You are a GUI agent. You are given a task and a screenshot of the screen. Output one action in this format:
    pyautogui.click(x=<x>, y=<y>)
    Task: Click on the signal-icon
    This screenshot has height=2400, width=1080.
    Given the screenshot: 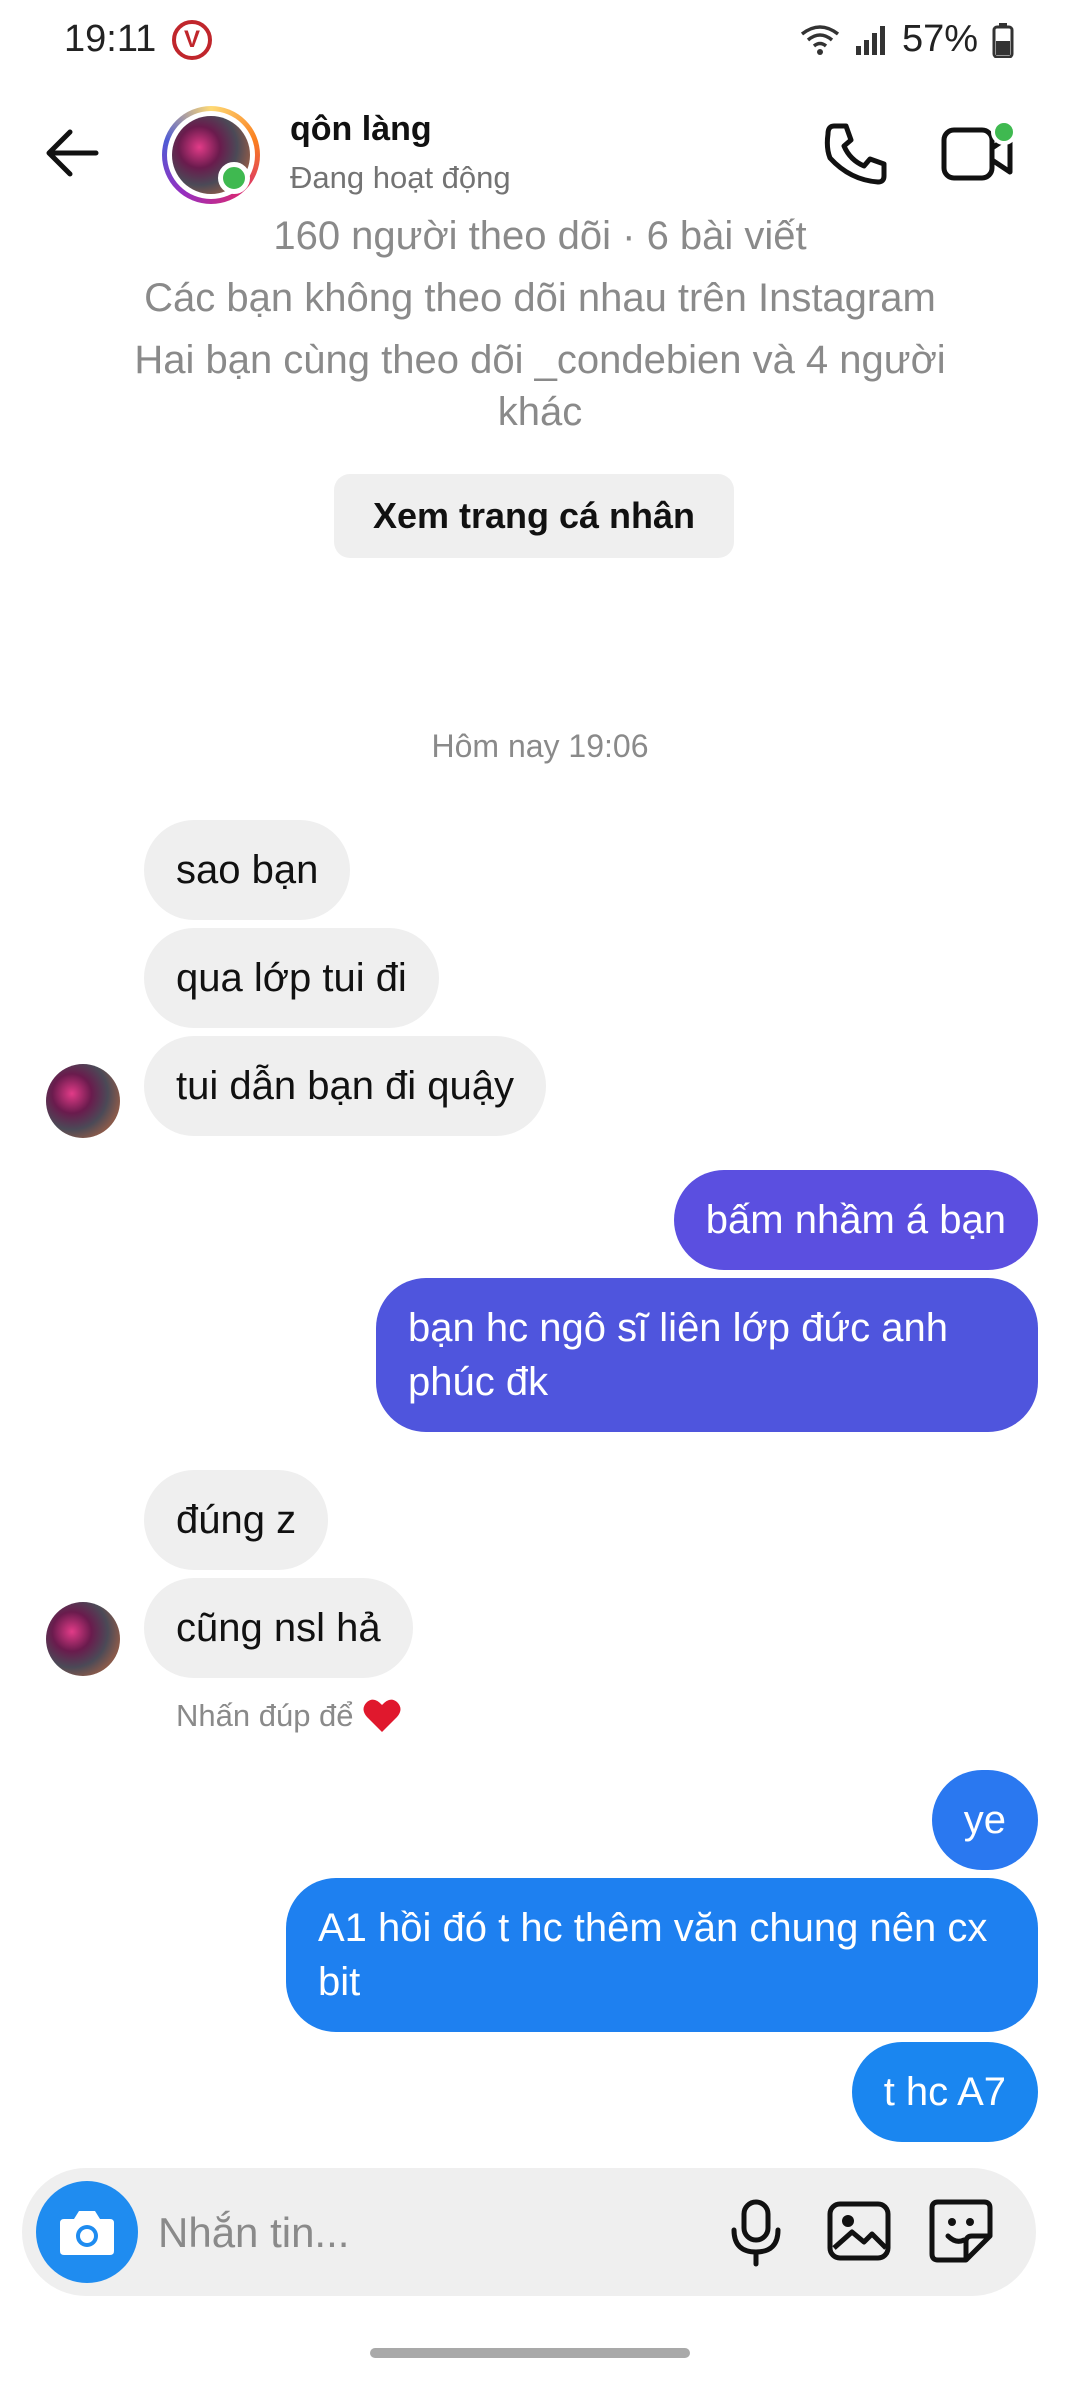 What is the action you would take?
    pyautogui.click(x=870, y=40)
    